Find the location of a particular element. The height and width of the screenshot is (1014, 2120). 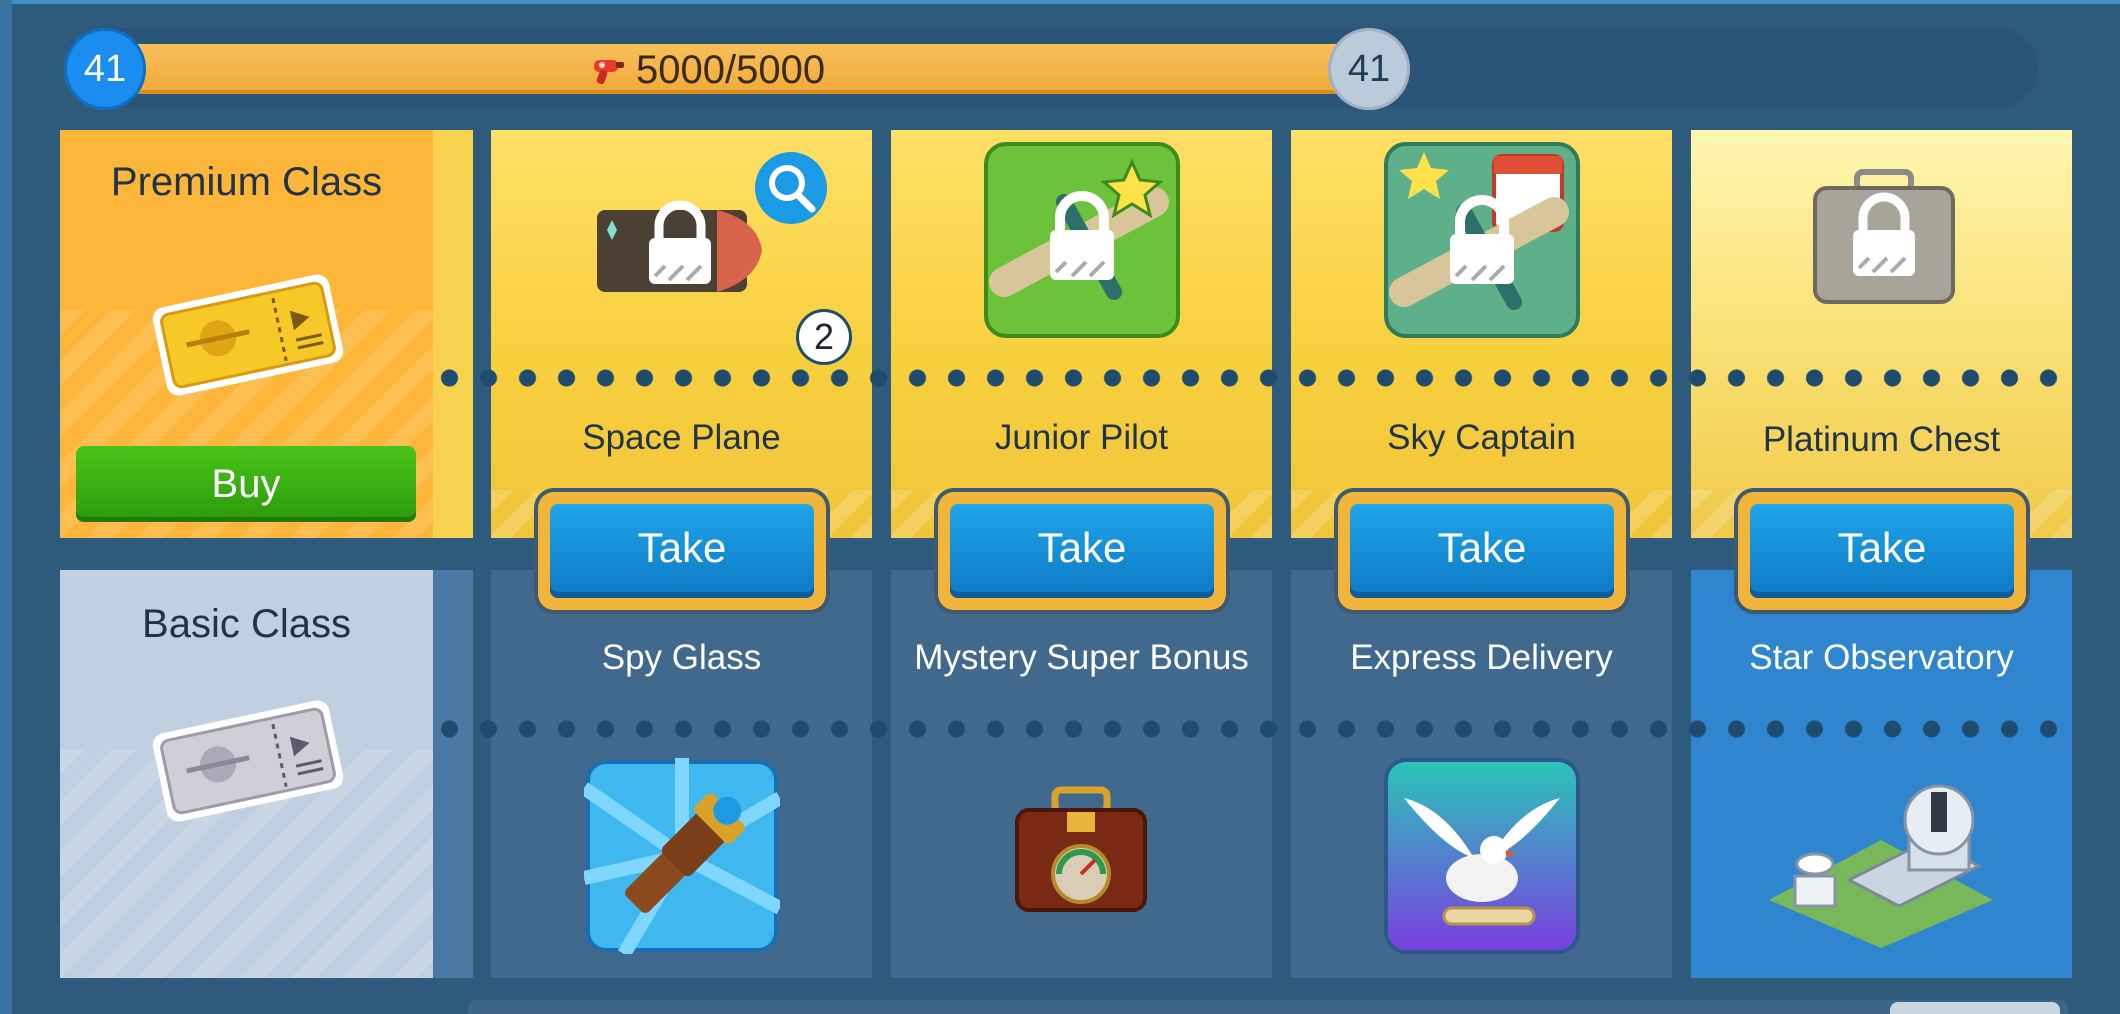

scroll-thumb is located at coordinates (1975, 1008).